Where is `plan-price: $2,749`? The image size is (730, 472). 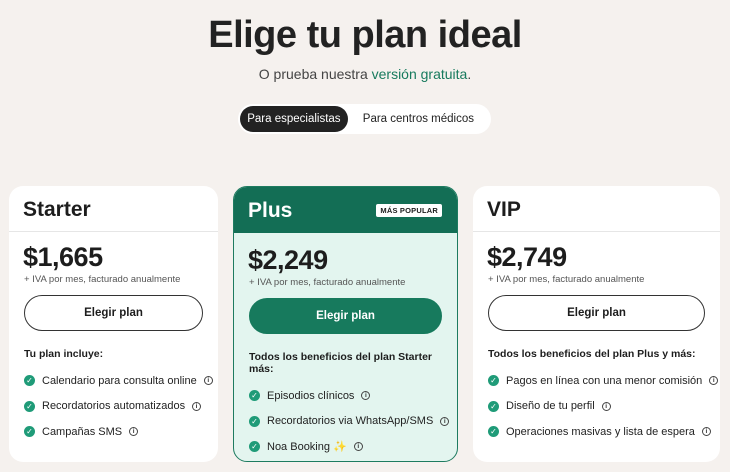 plan-price: $2,749 is located at coordinates (527, 257).